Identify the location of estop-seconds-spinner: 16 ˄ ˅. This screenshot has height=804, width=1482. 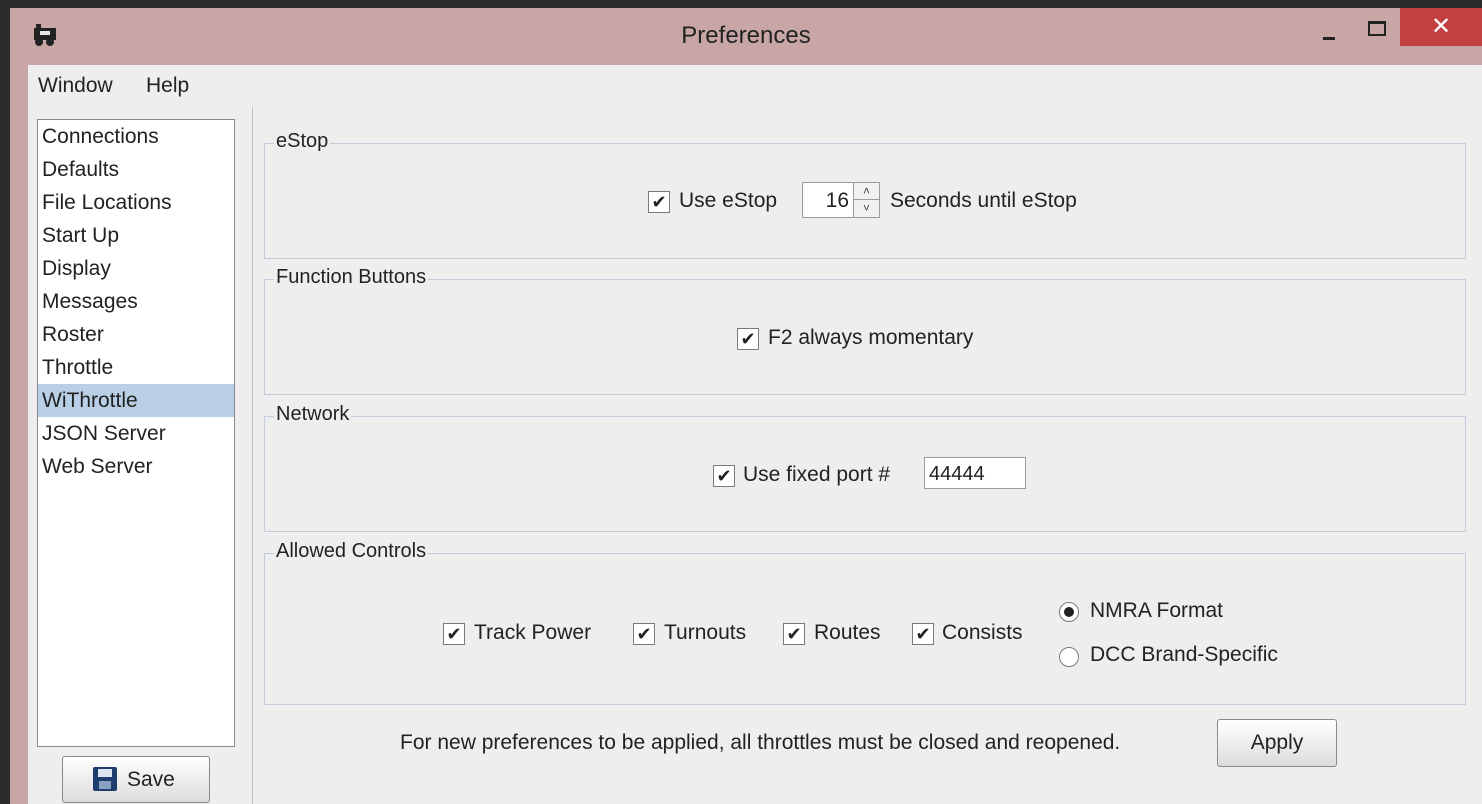
(841, 200).